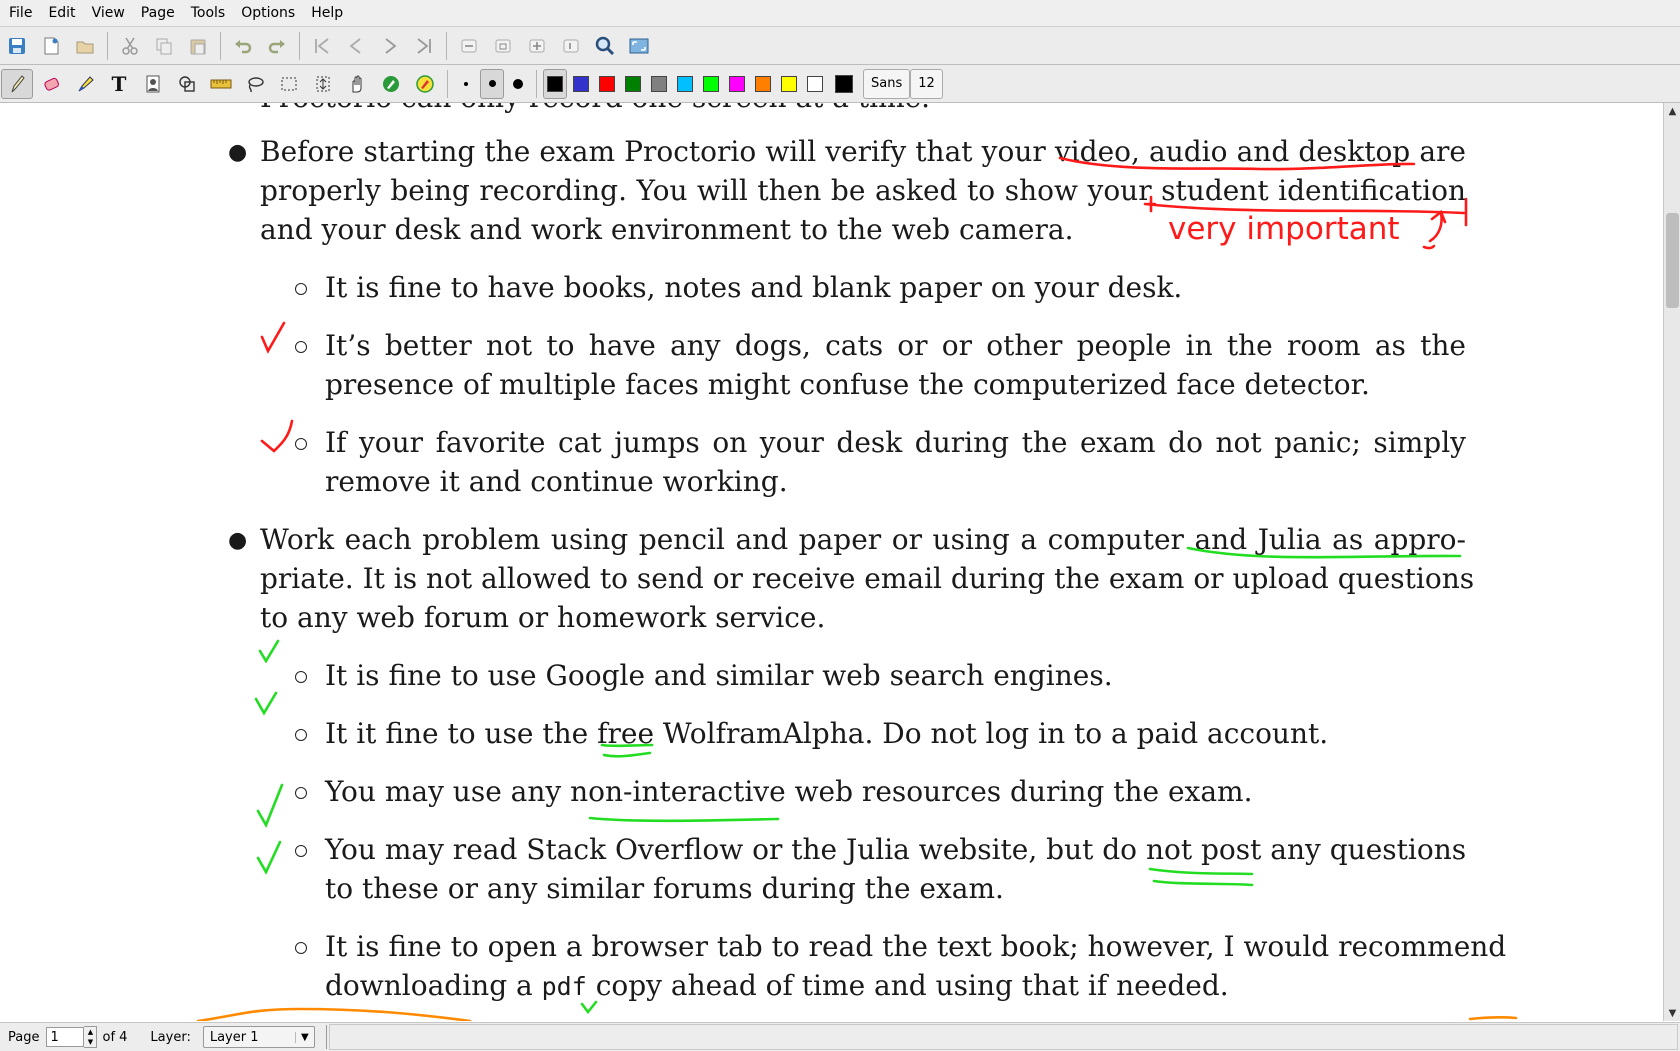 The image size is (1680, 1051). I want to click on menu-page: Page, so click(157, 13).